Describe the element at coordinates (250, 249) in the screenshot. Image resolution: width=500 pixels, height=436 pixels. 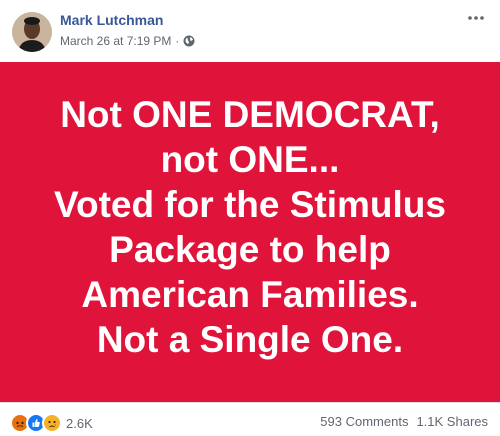
I see `image-text-line: Package to help` at that location.